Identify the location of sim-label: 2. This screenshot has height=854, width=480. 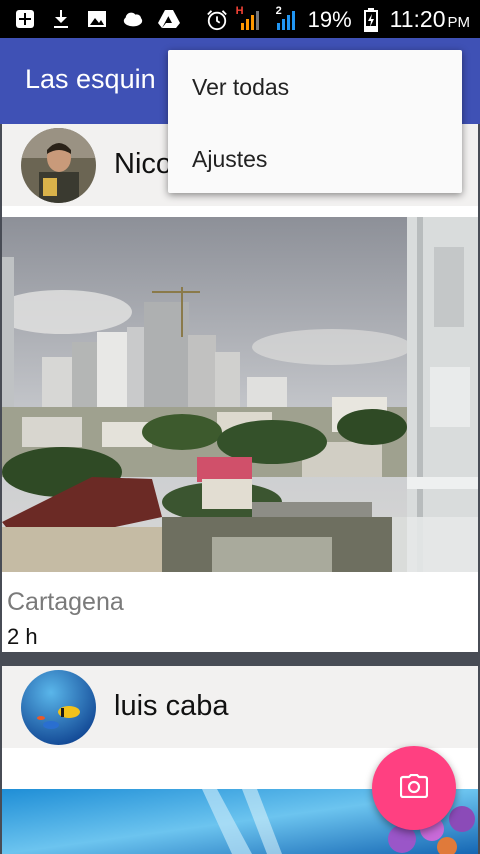
(278, 10).